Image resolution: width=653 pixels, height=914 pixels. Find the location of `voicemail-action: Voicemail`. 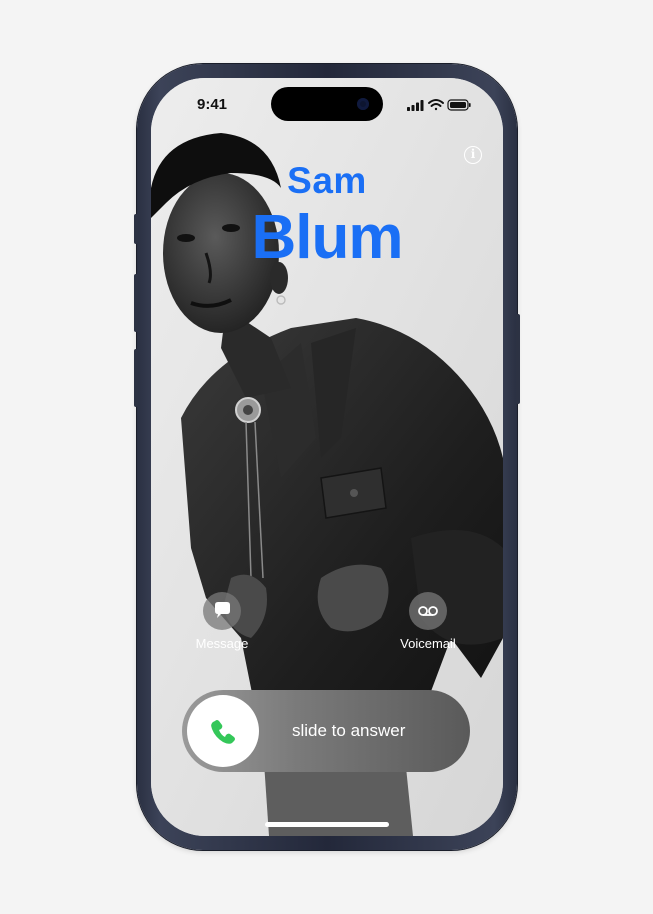

voicemail-action: Voicemail is located at coordinates (428, 621).